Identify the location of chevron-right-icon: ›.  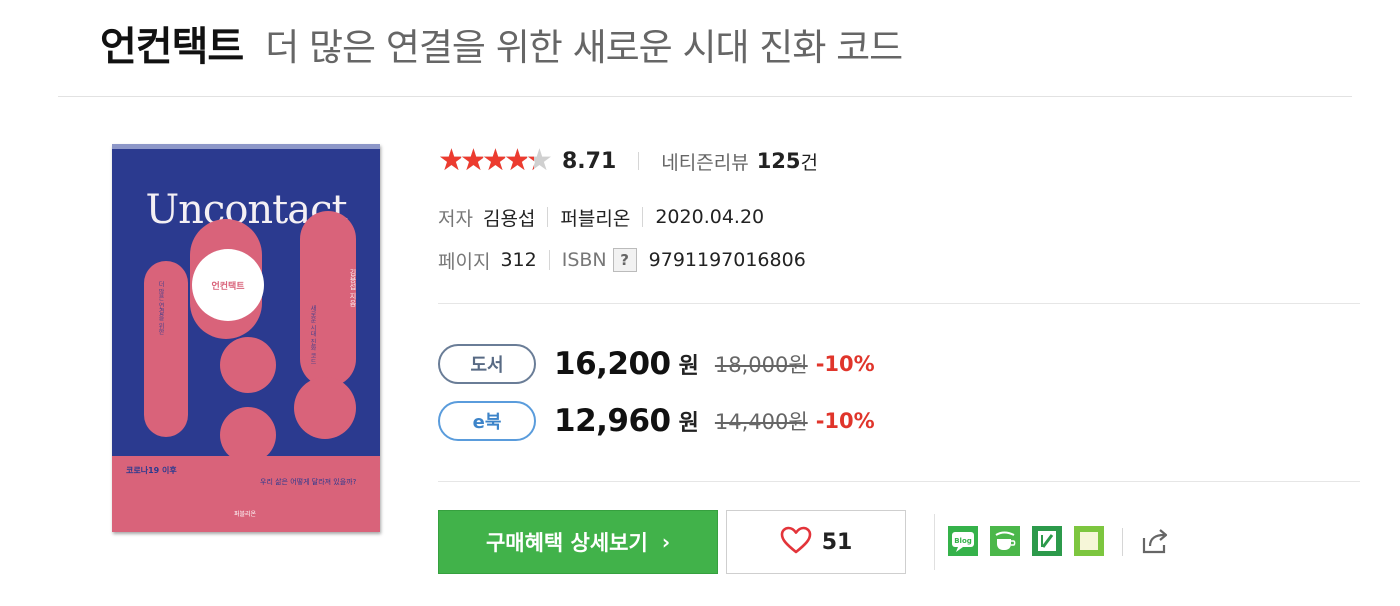
(666, 542).